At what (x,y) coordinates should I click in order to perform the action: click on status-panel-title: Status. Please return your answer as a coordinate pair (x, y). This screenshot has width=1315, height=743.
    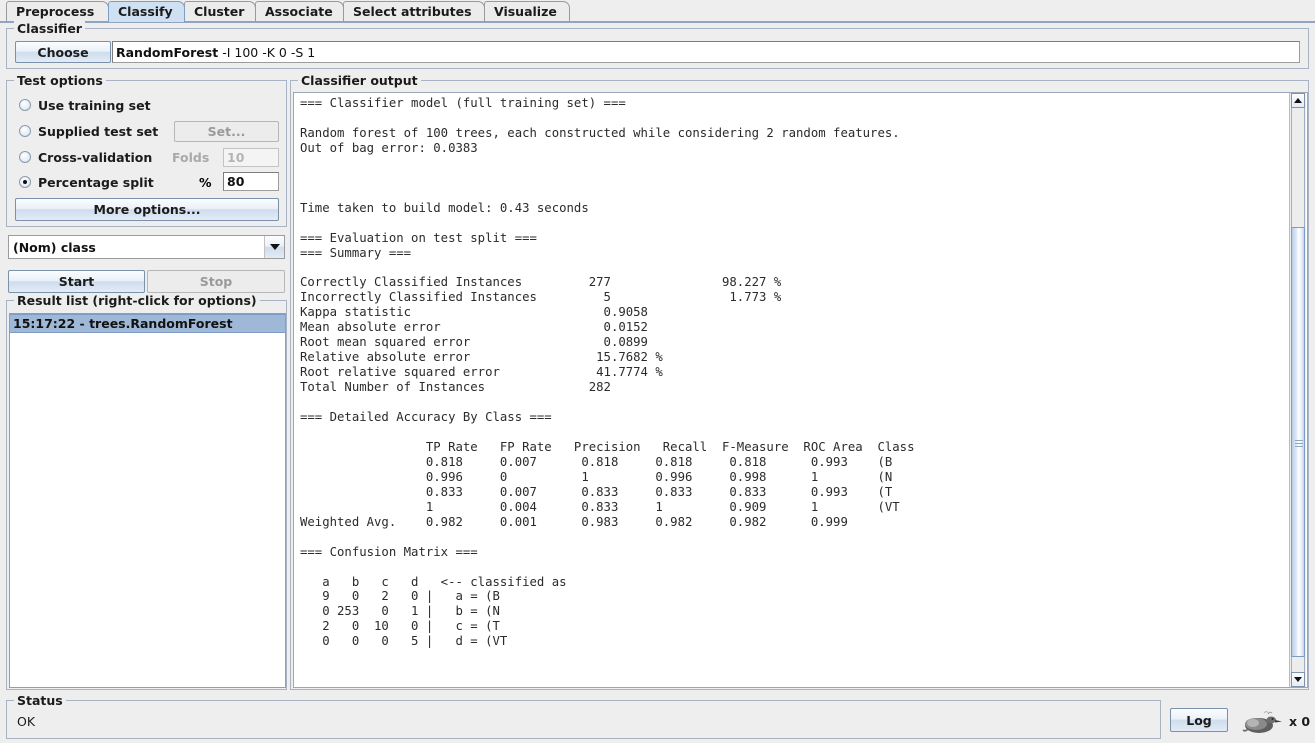
    Looking at the image, I should click on (40, 700).